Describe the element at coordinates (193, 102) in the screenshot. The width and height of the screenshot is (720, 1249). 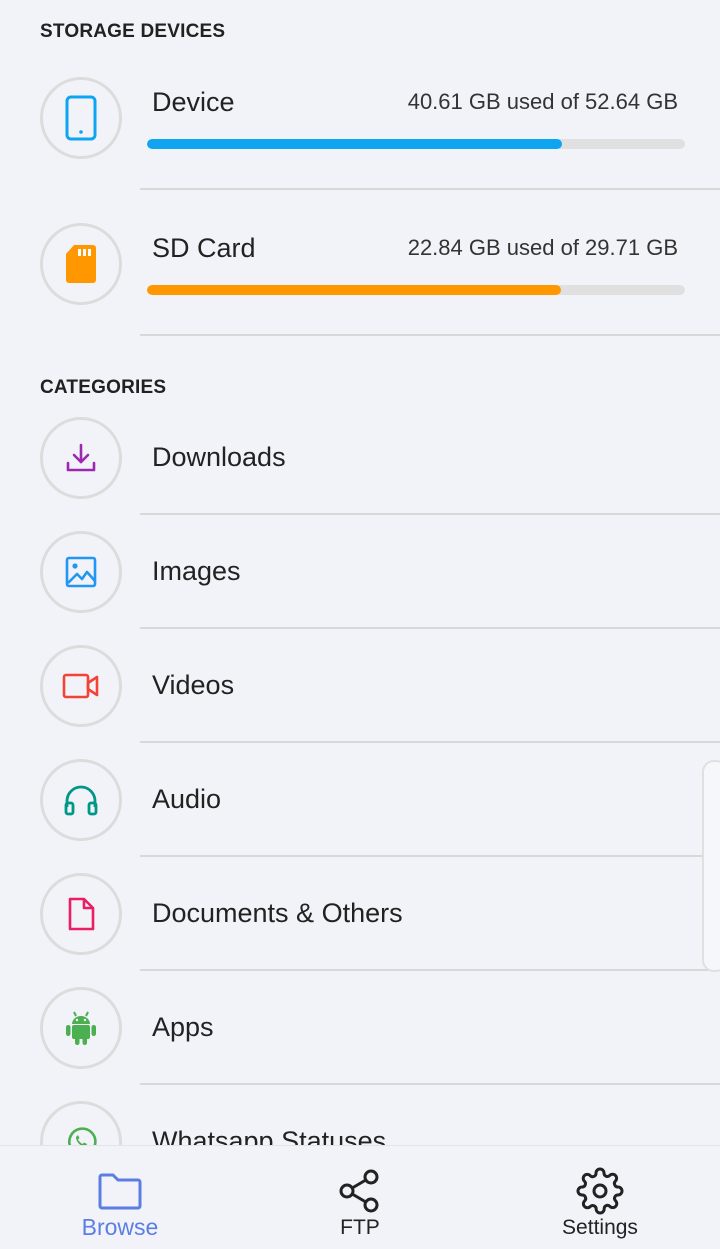
I see `storage-device-label: Device` at that location.